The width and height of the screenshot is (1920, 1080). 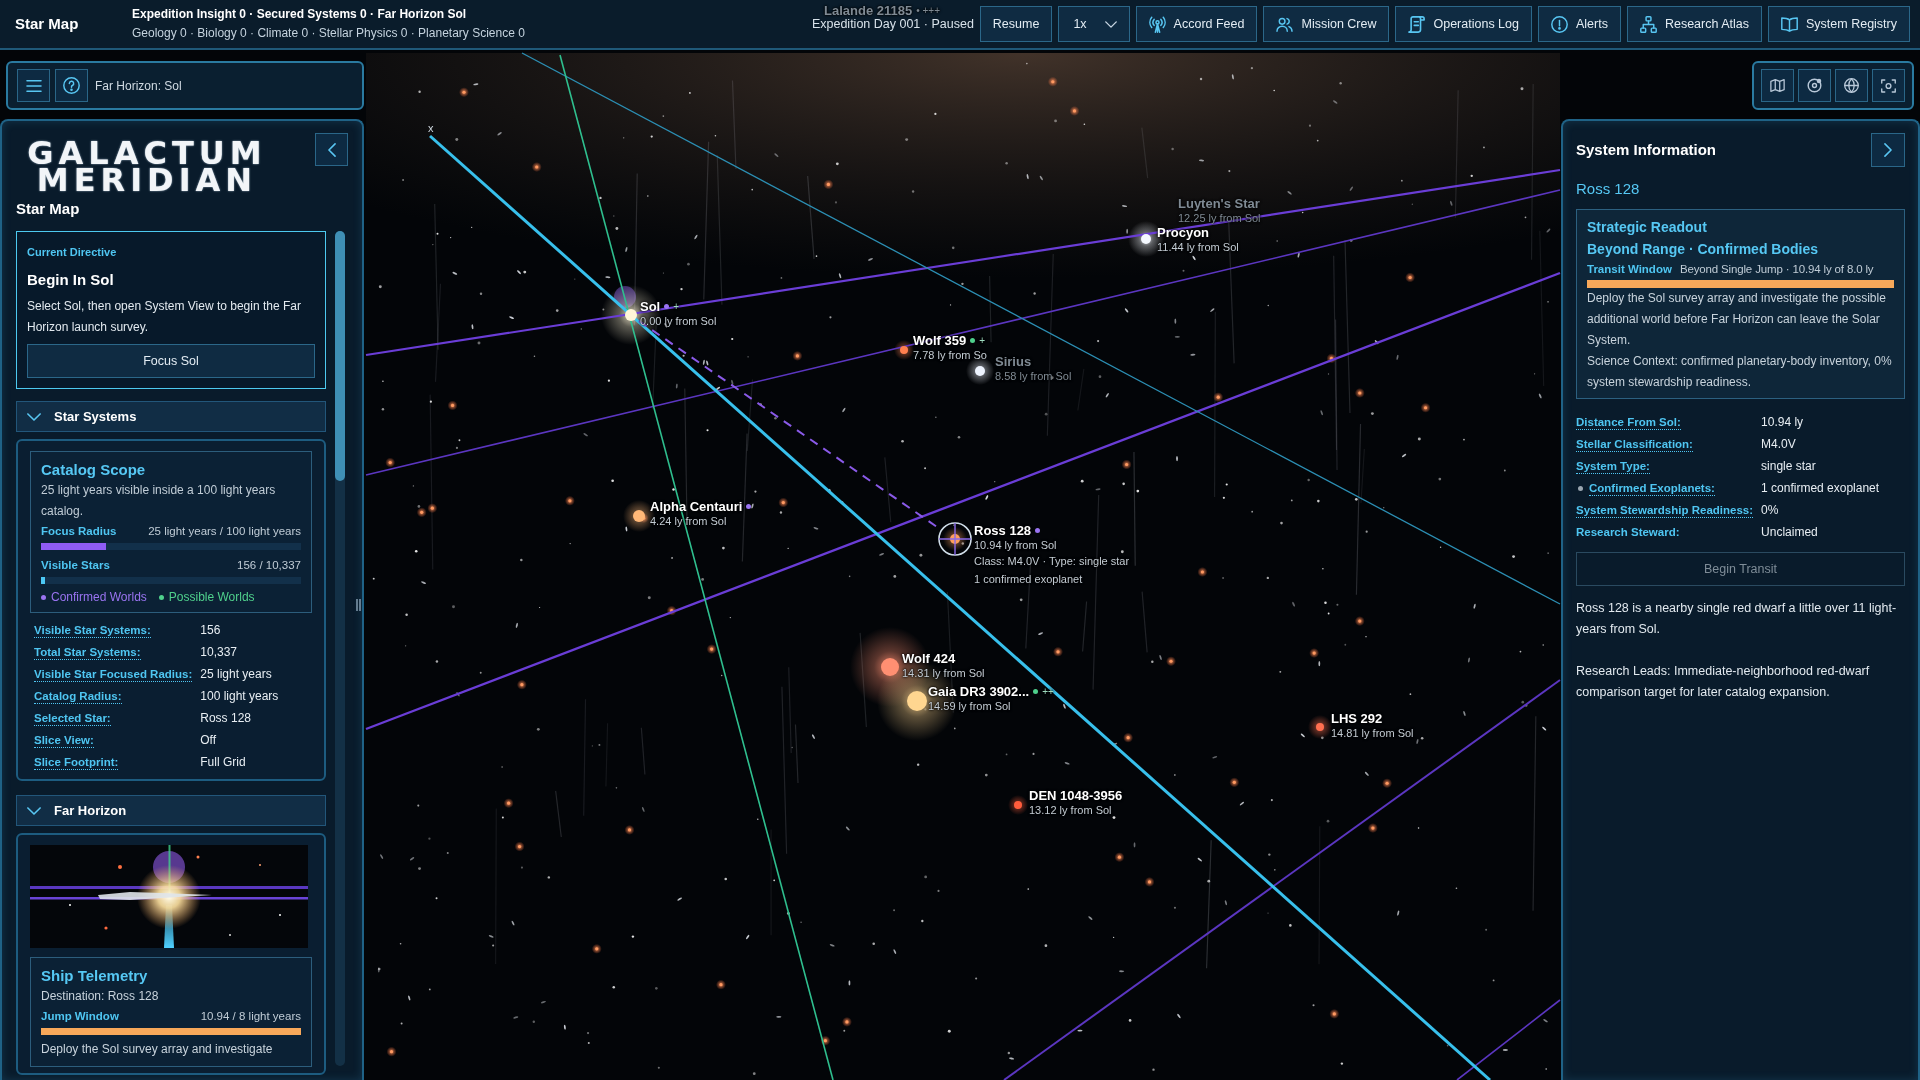 I want to click on distance-text: 14.31 ly from Sol, so click(x=943, y=673).